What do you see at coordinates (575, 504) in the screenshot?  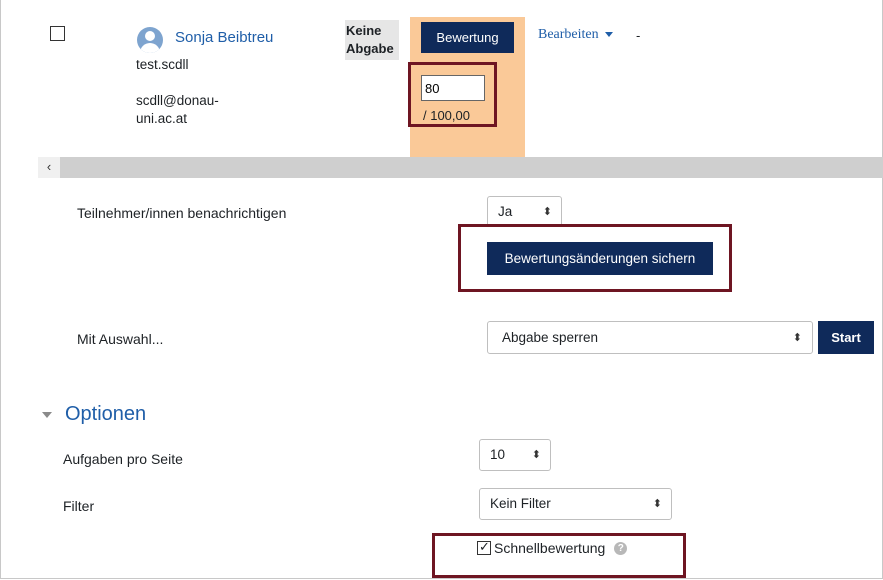 I see `filter-select: Kein Filter ⬍` at bounding box center [575, 504].